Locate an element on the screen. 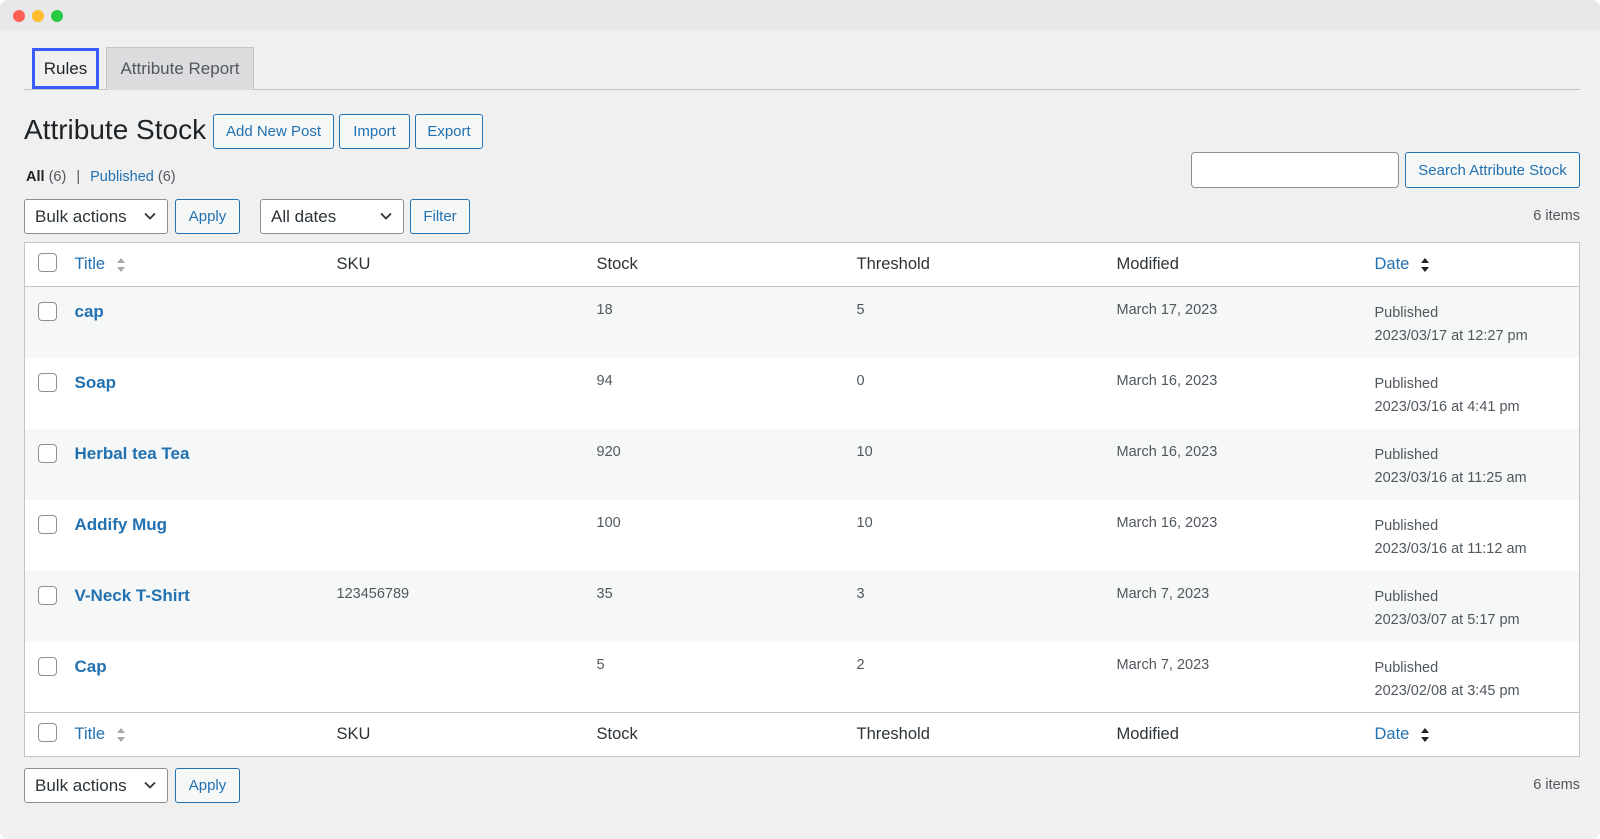 The image size is (1600, 839). close-window-icon is located at coordinates (19, 16).